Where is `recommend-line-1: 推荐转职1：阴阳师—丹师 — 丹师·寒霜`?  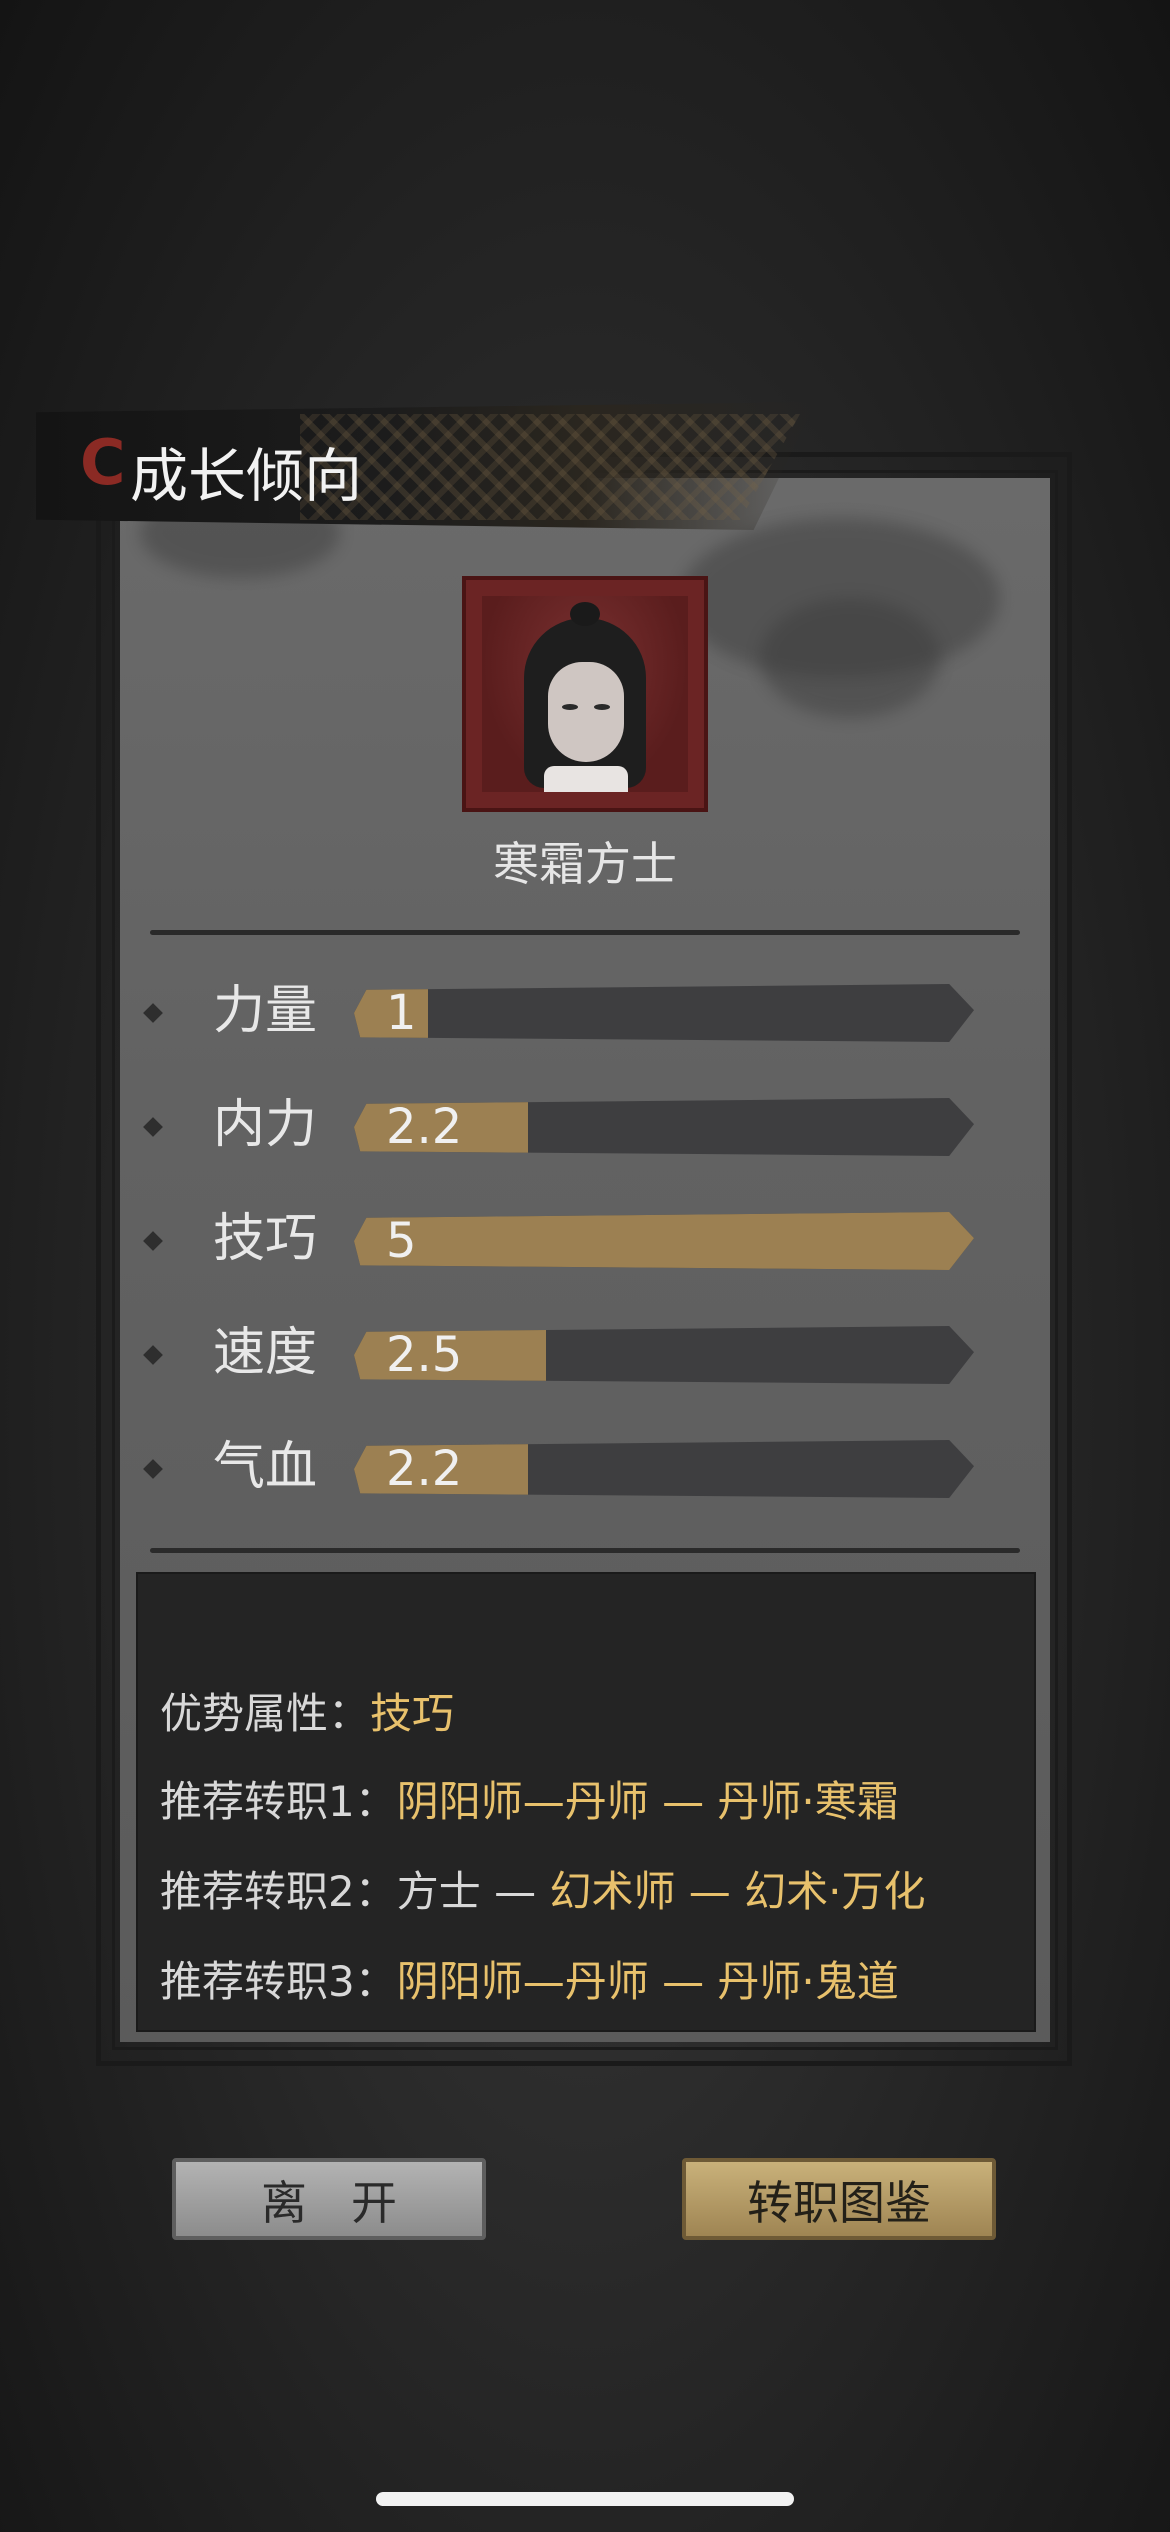
recommend-line-1: 推荐转职1：阴阳师—丹师 — 丹师·寒霜 is located at coordinates (529, 1802).